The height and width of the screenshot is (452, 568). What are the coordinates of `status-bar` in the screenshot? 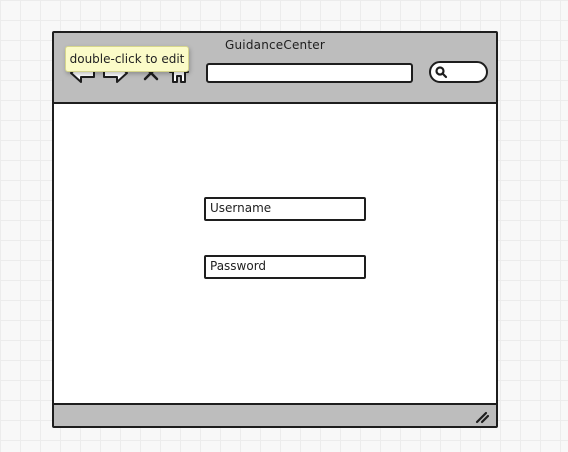 It's located at (275, 414).